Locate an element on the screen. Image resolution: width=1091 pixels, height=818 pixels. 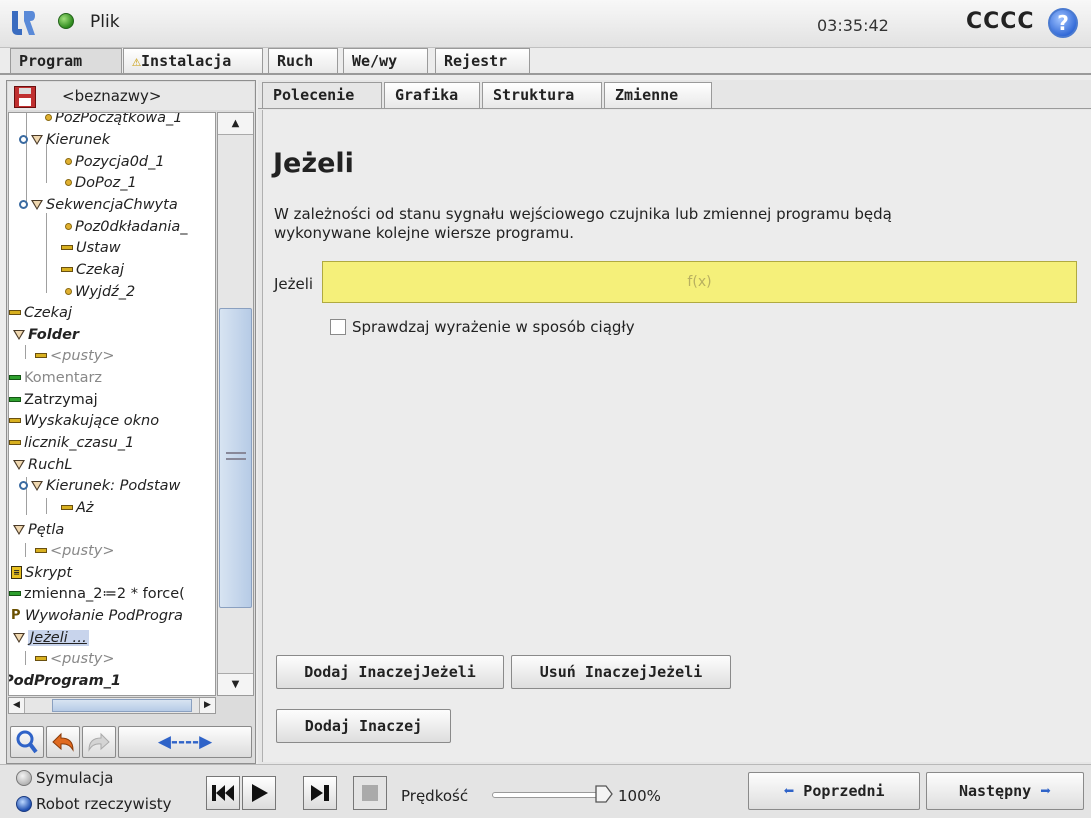
tree-node: Aż is located at coordinates (77, 507).